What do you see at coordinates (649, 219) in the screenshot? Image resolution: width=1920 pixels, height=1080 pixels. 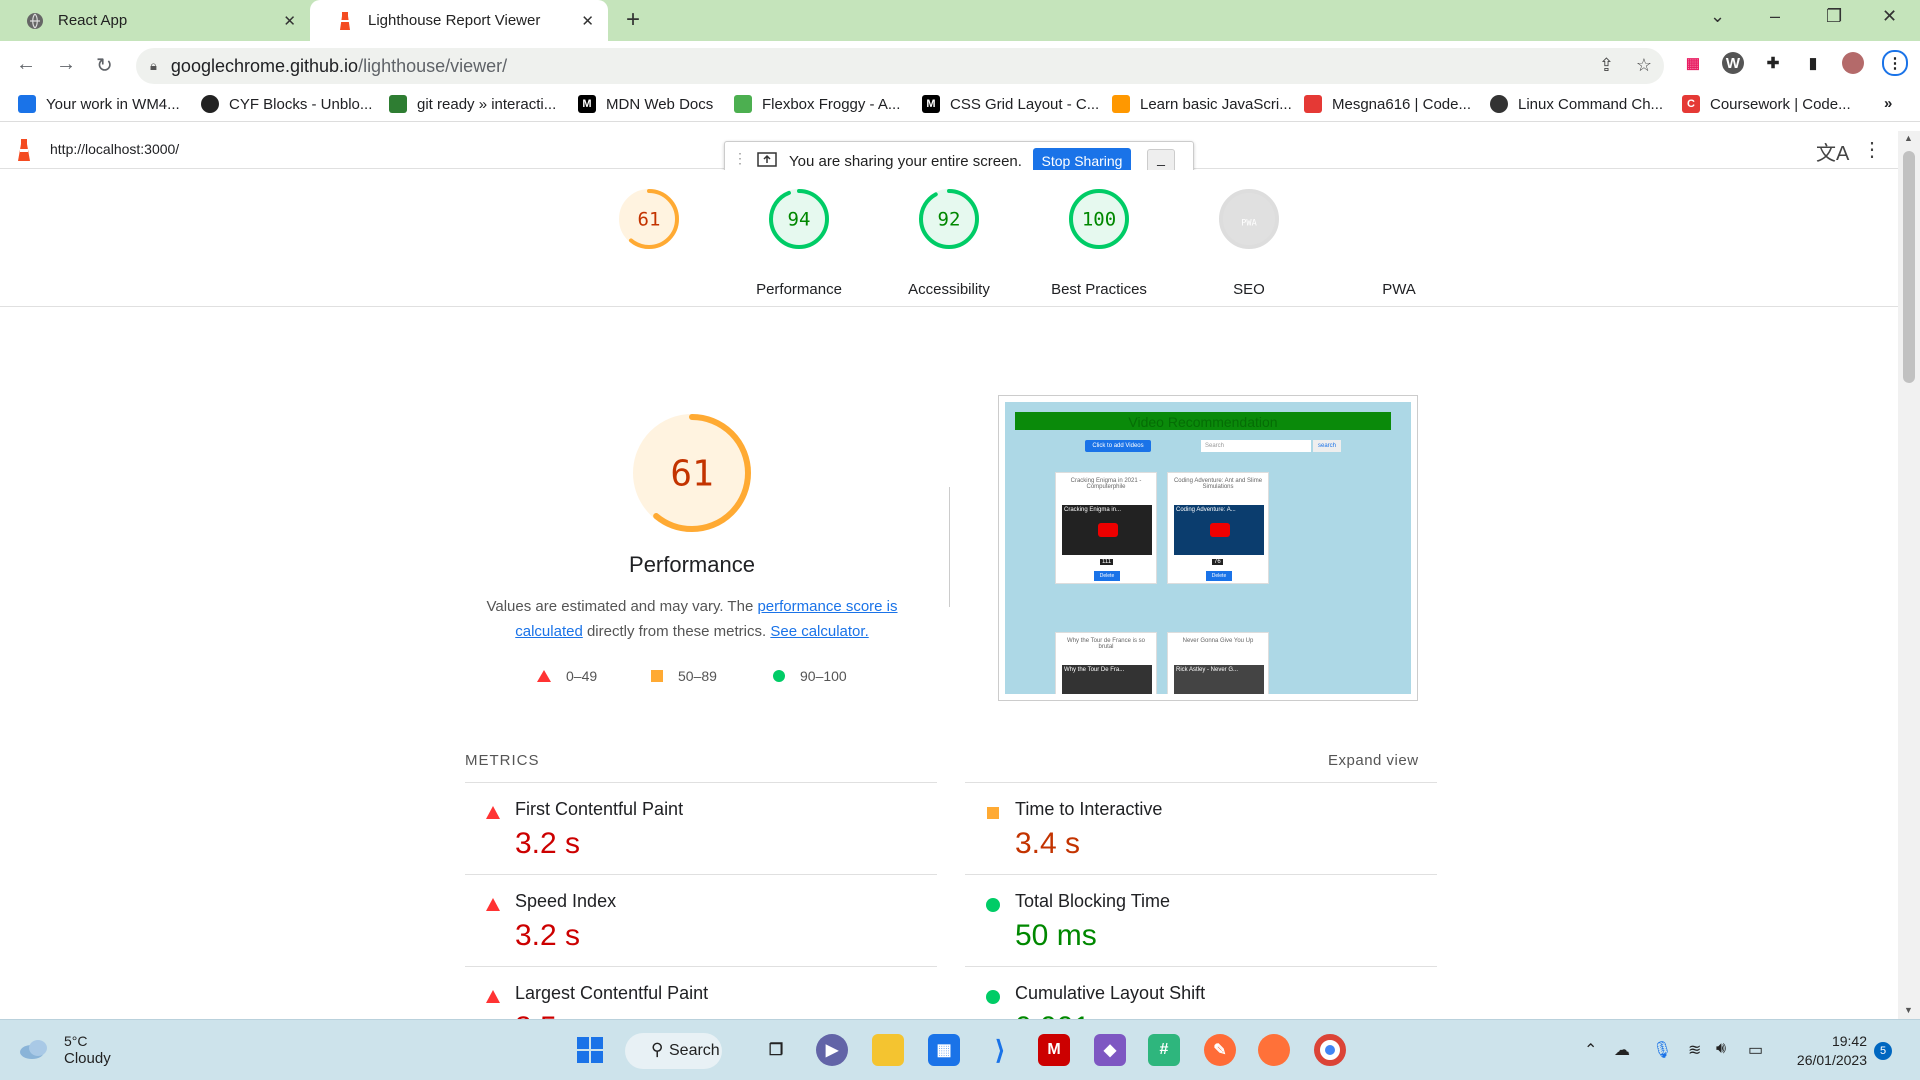 I see `gauge-ring: 61` at bounding box center [649, 219].